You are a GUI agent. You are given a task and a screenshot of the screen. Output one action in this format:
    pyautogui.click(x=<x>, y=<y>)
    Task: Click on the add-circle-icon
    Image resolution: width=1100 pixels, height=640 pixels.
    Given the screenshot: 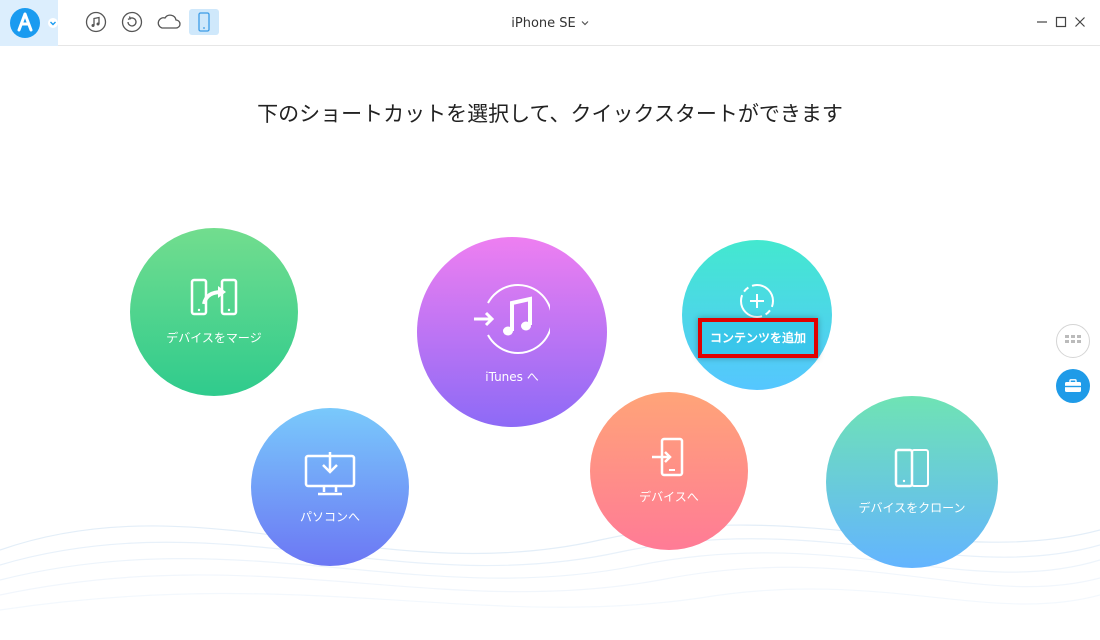 What is the action you would take?
    pyautogui.click(x=757, y=301)
    